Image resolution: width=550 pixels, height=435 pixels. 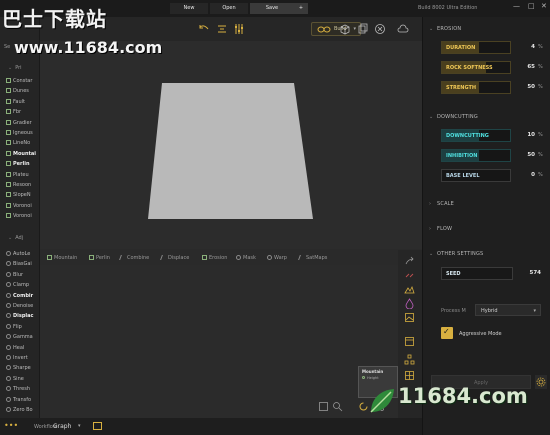 I want to click on process-mode-select: Hybrid ▾, so click(x=508, y=310).